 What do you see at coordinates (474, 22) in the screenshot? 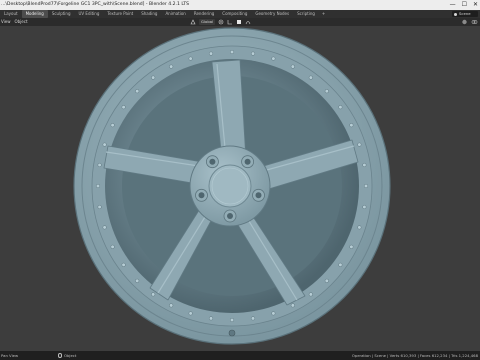
I see `overlays-icon` at bounding box center [474, 22].